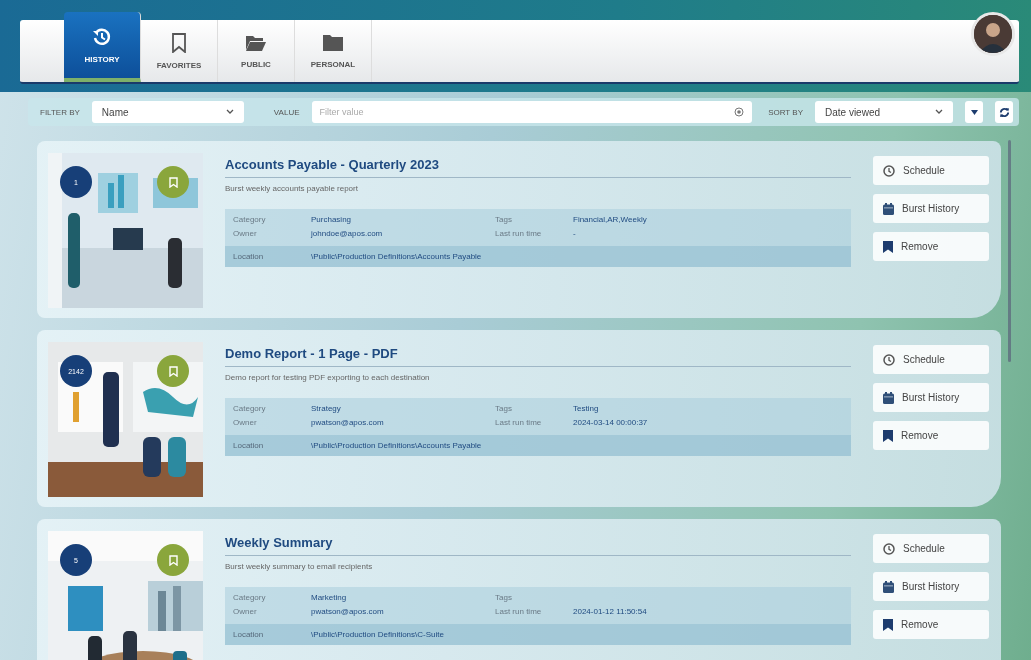  What do you see at coordinates (326, 408) in the screenshot?
I see `field-value: Strategy` at bounding box center [326, 408].